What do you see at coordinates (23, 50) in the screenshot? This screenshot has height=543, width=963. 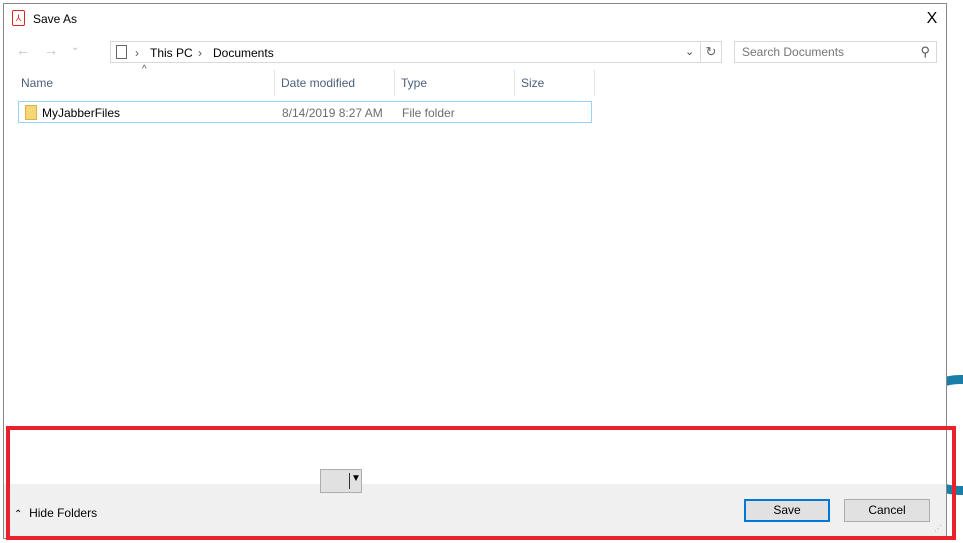 I see `back-arrow-icon: ←` at bounding box center [23, 50].